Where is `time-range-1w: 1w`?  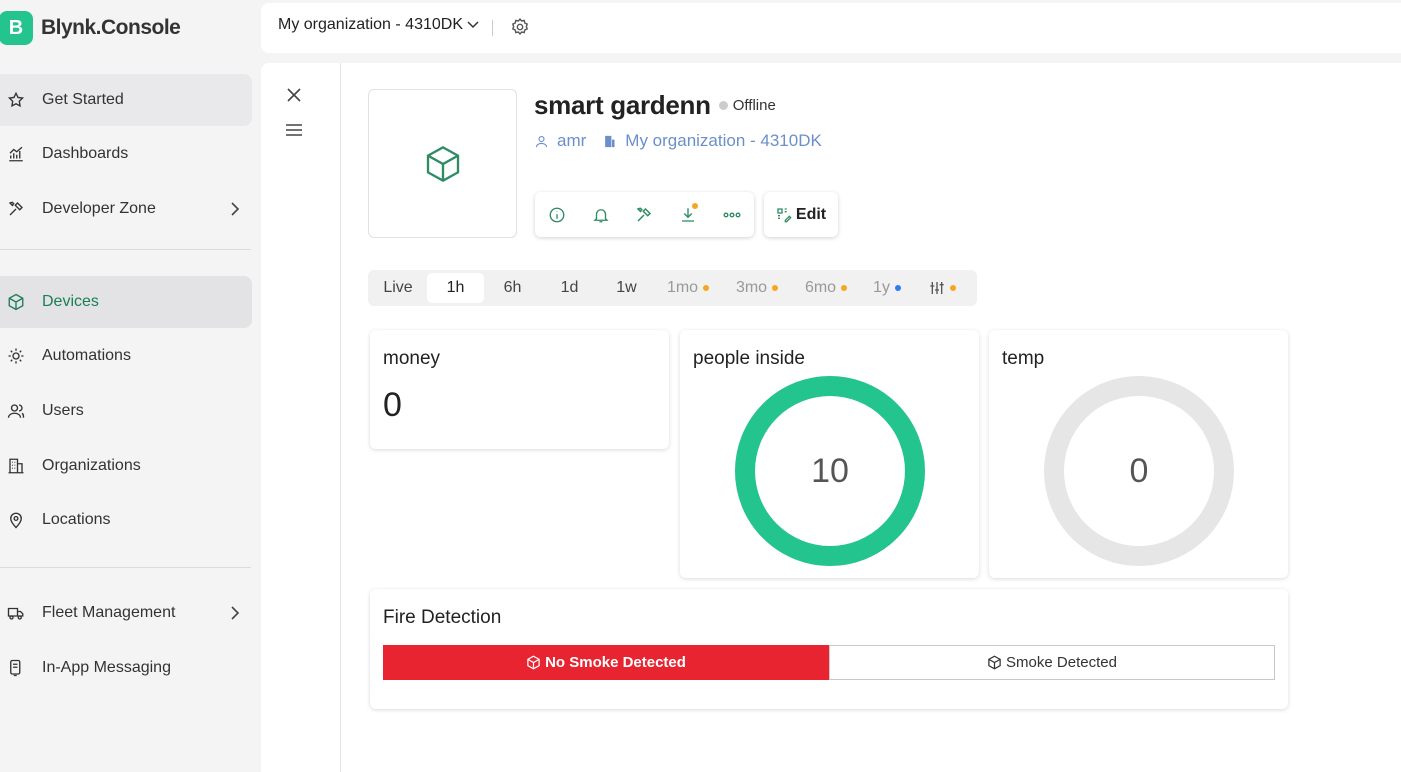
time-range-1w: 1w is located at coordinates (626, 288).